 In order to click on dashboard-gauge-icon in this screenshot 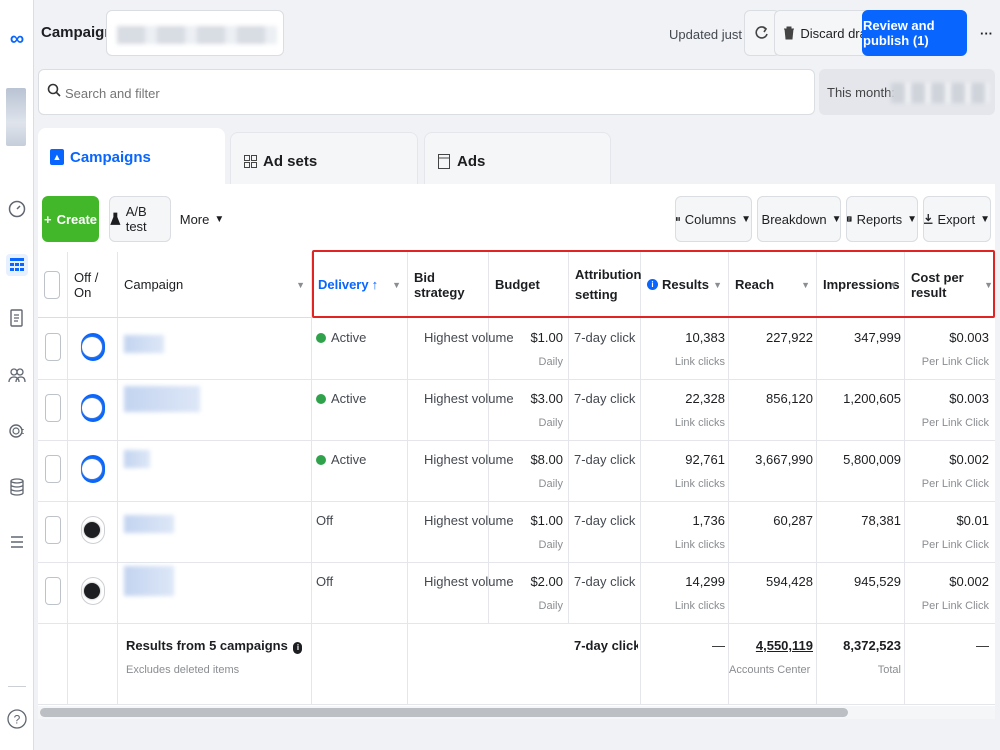, I will do `click(17, 209)`.